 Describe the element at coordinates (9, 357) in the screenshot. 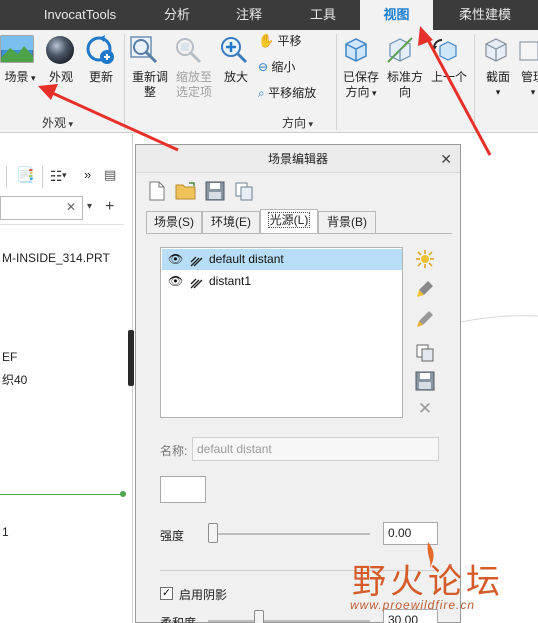

I see `tree-item-ef: EF` at that location.